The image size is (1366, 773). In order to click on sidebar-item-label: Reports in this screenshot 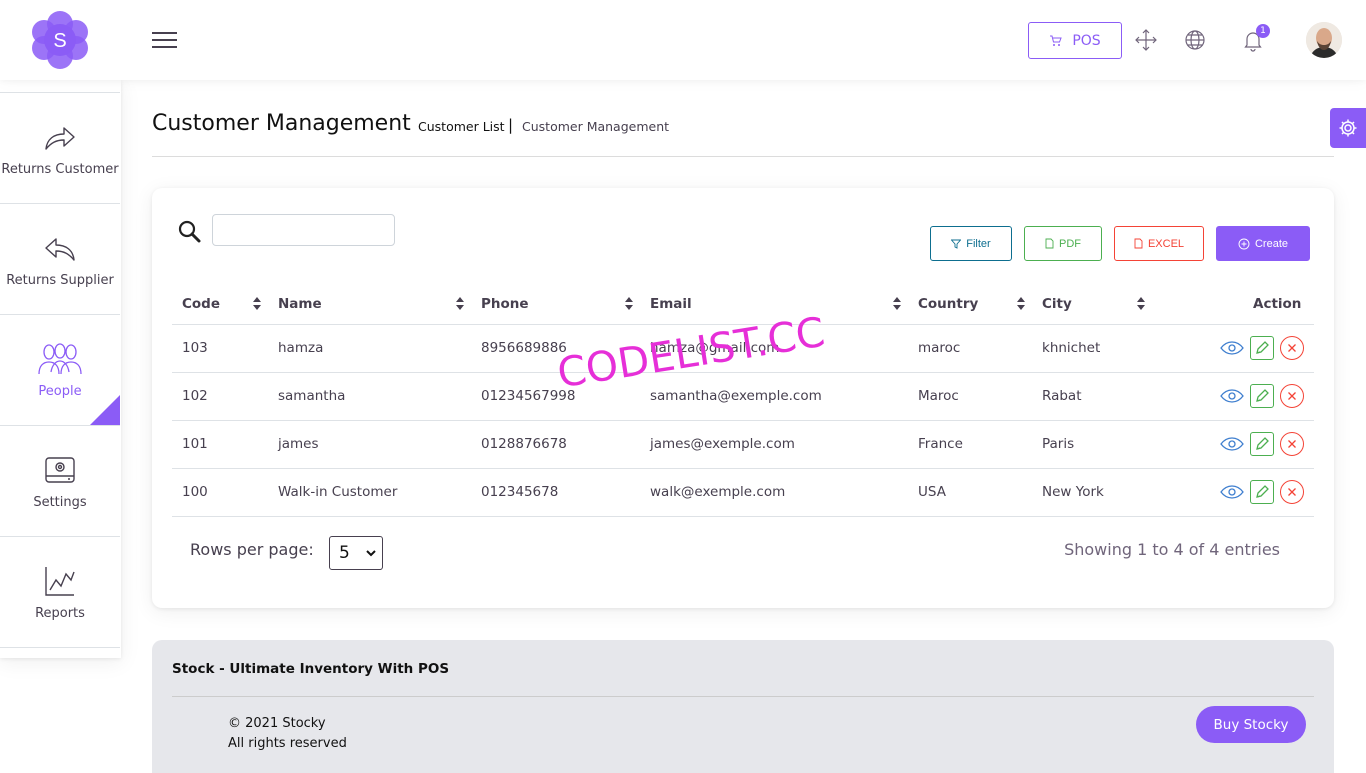, I will do `click(60, 613)`.